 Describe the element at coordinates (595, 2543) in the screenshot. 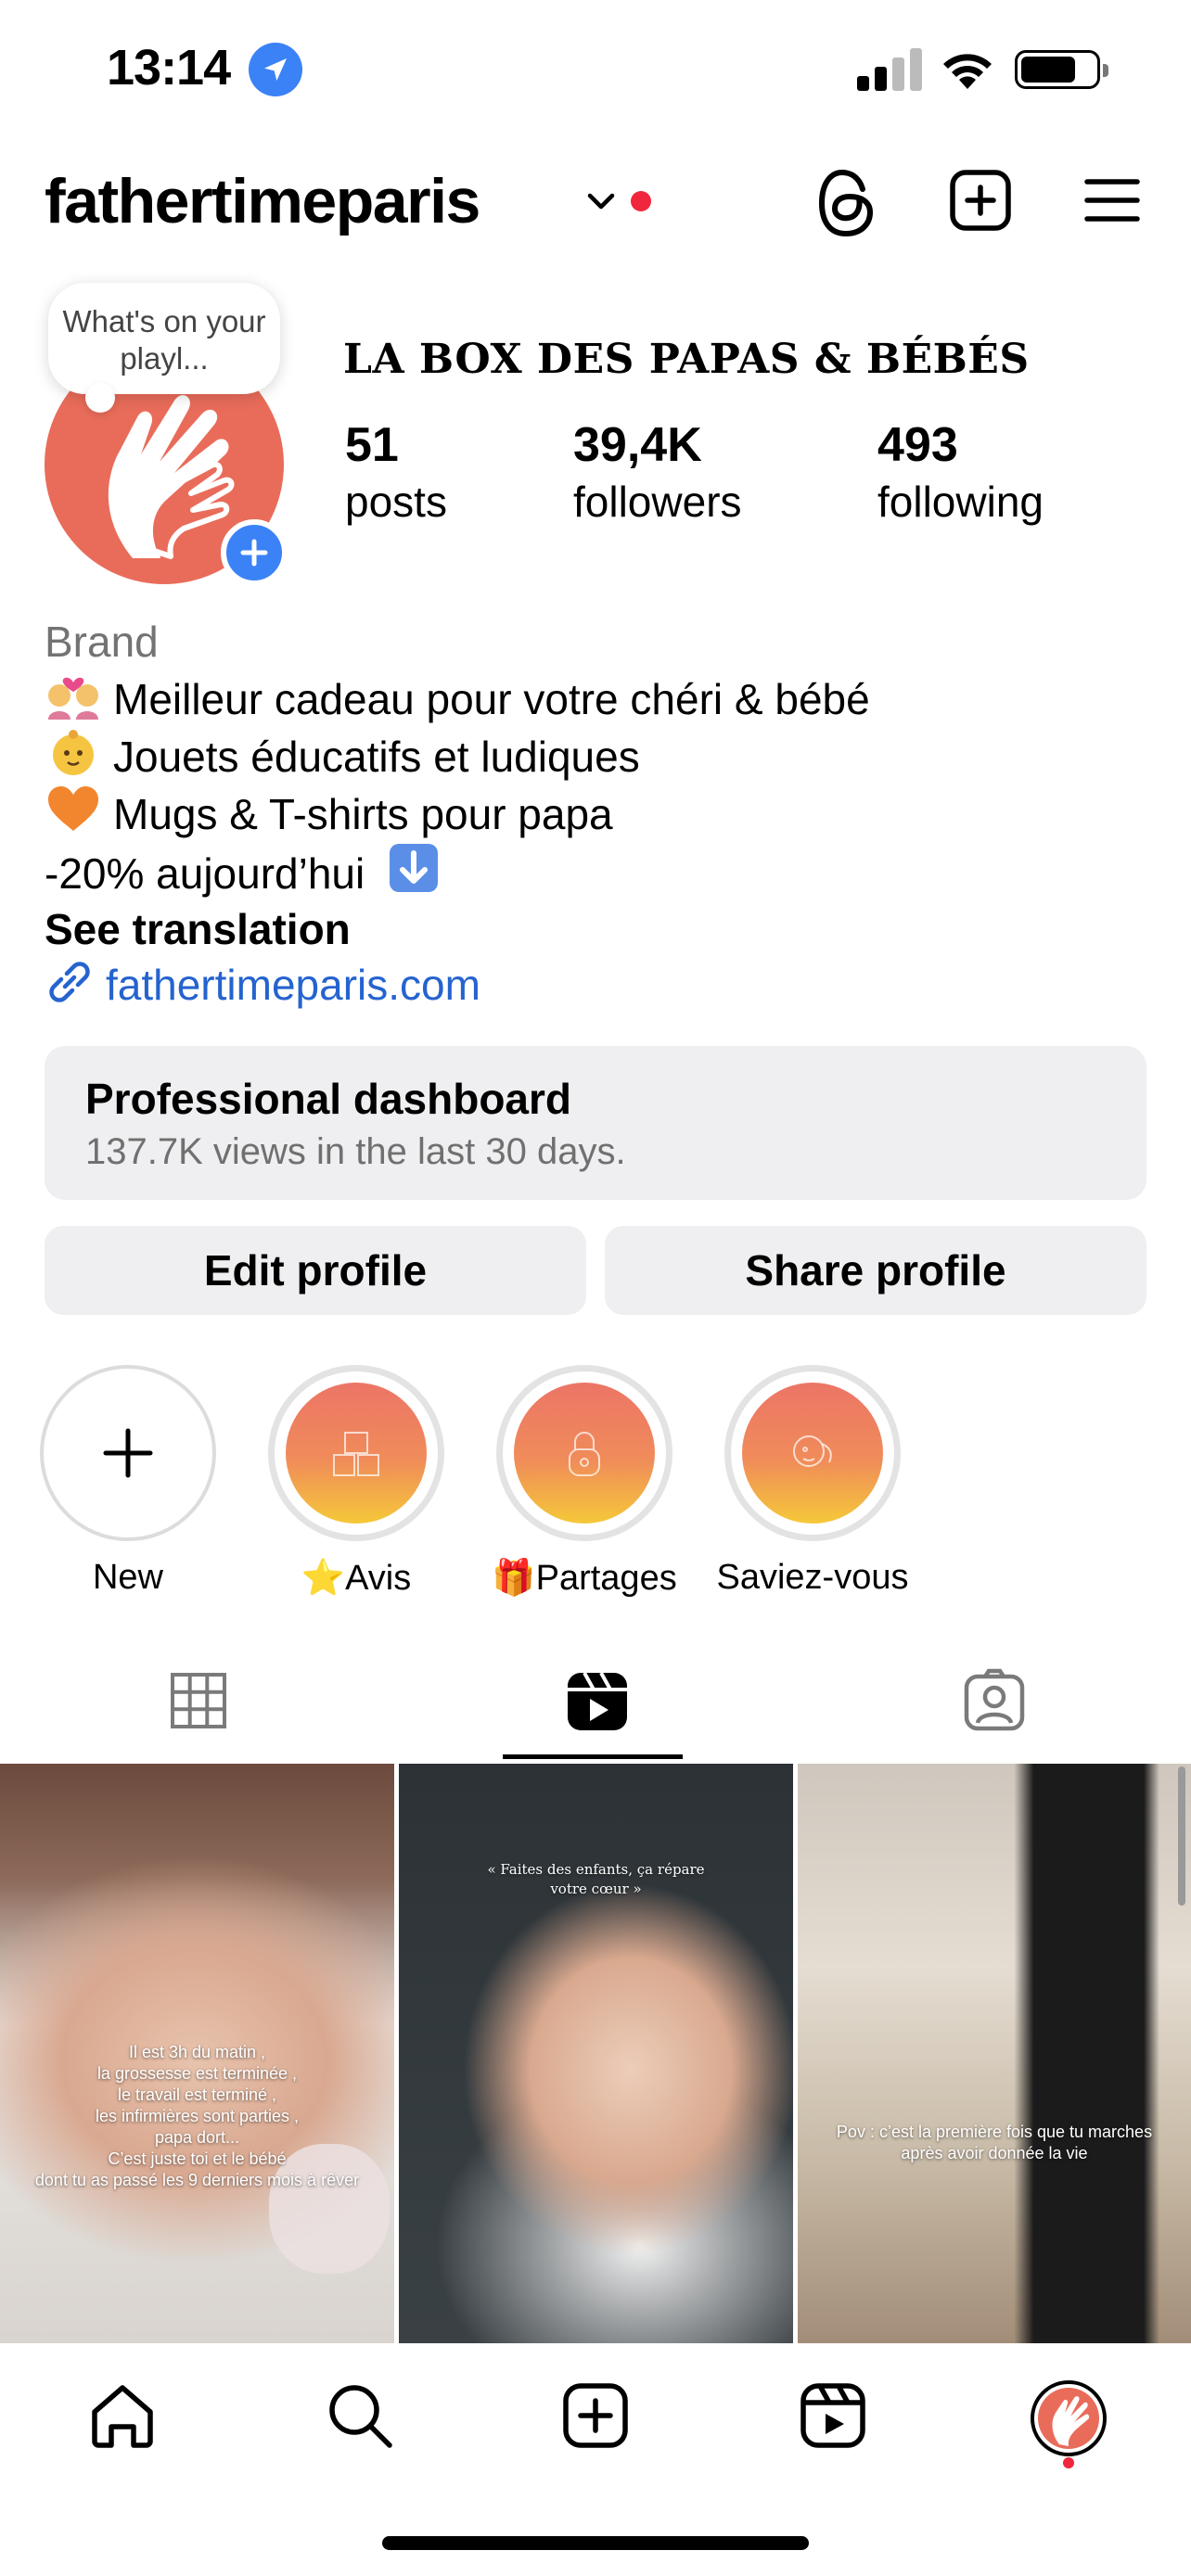

I see `home-indicator` at that location.